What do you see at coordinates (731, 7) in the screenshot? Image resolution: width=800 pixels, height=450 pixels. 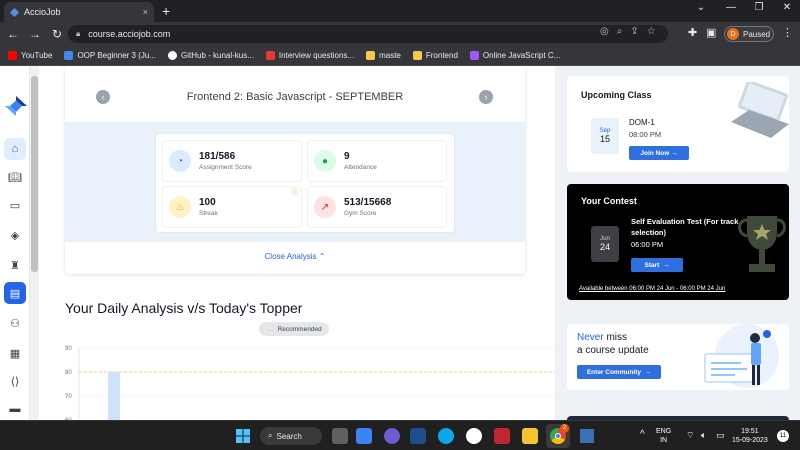 I see `minimize-icon: —` at bounding box center [731, 7].